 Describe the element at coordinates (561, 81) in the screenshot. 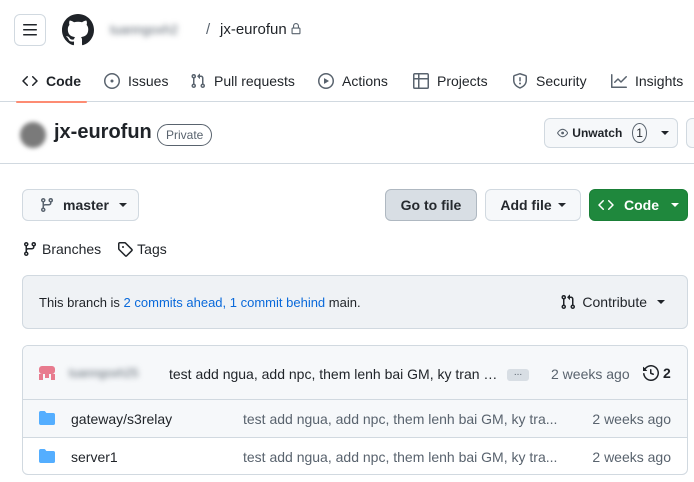

I see `tab-label: Security` at that location.